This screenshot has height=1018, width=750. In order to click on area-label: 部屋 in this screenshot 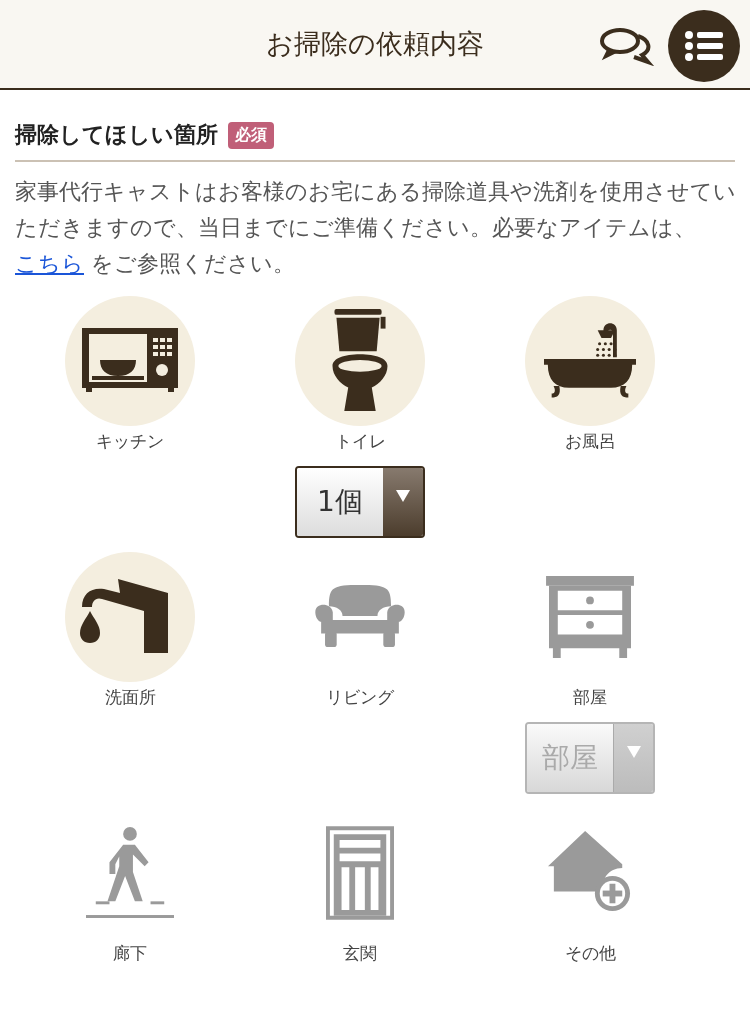, I will do `click(590, 697)`.